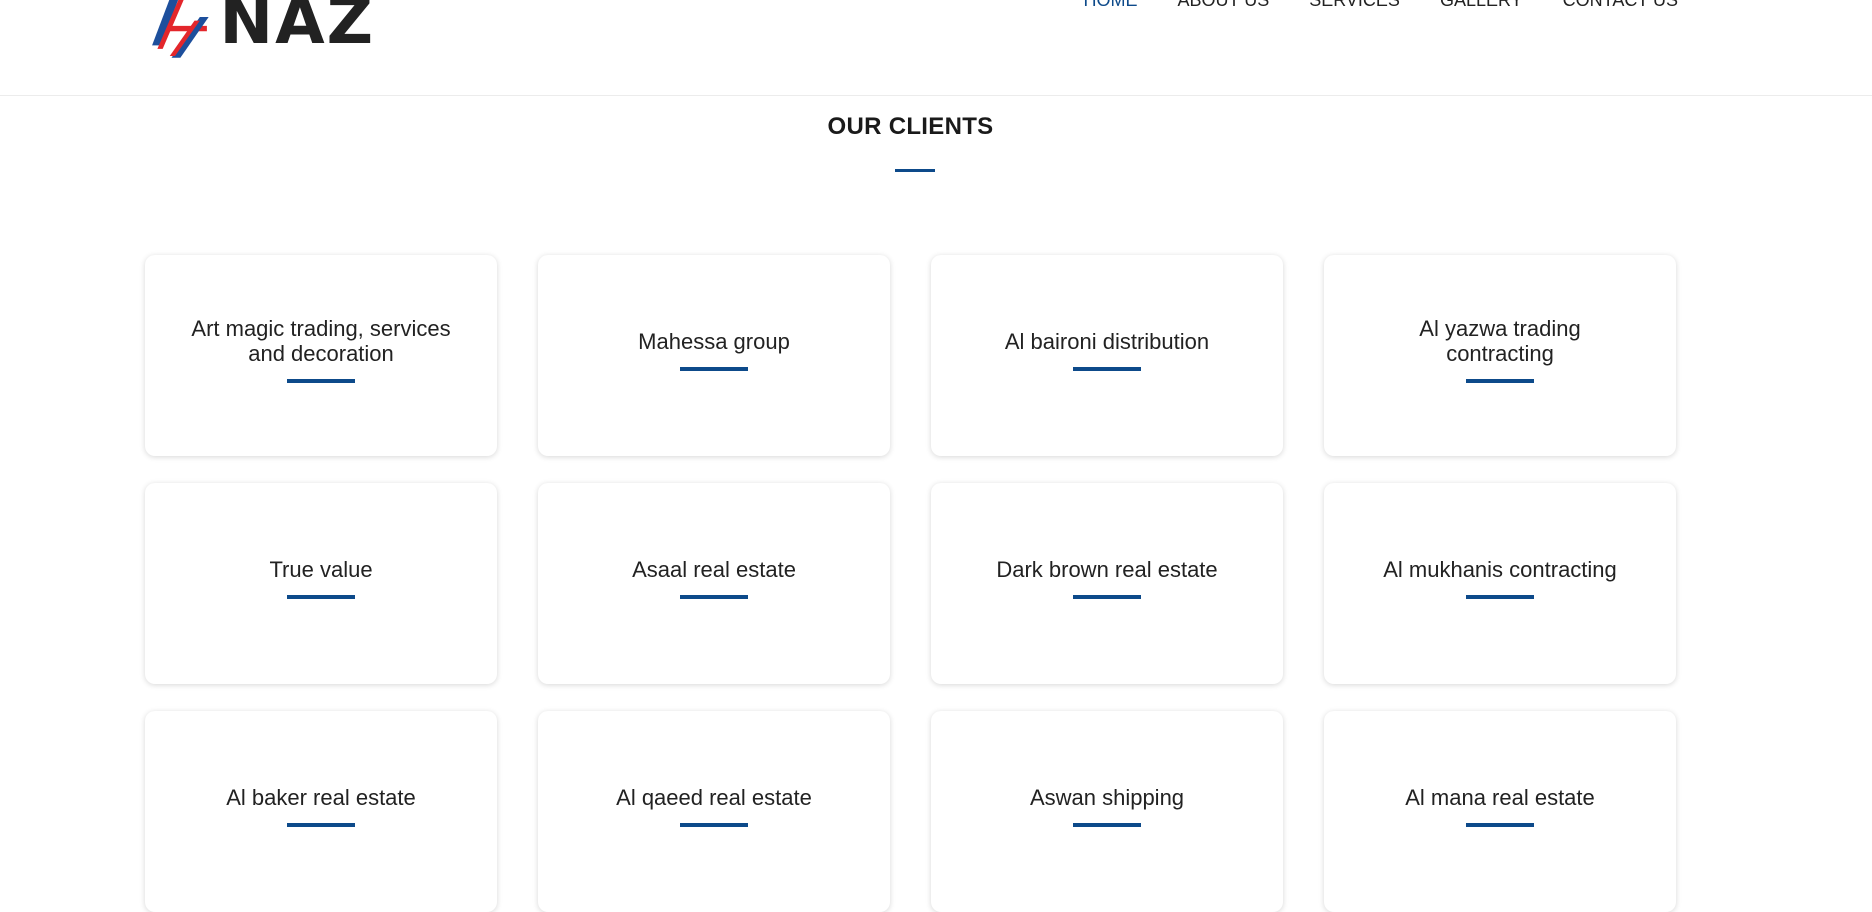  What do you see at coordinates (180, 29) in the screenshot?
I see `logo-mark-icon` at bounding box center [180, 29].